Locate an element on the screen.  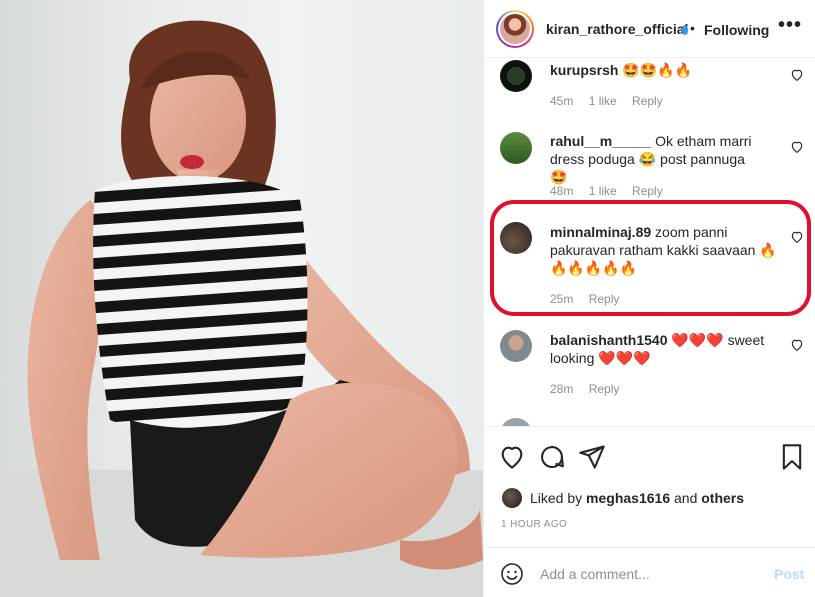
liker-username: meghas1616 is located at coordinates (628, 498).